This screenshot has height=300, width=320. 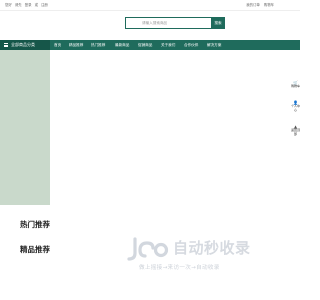 What do you see at coordinates (148, 249) in the screenshot?
I see `watermark-logo-icon` at bounding box center [148, 249].